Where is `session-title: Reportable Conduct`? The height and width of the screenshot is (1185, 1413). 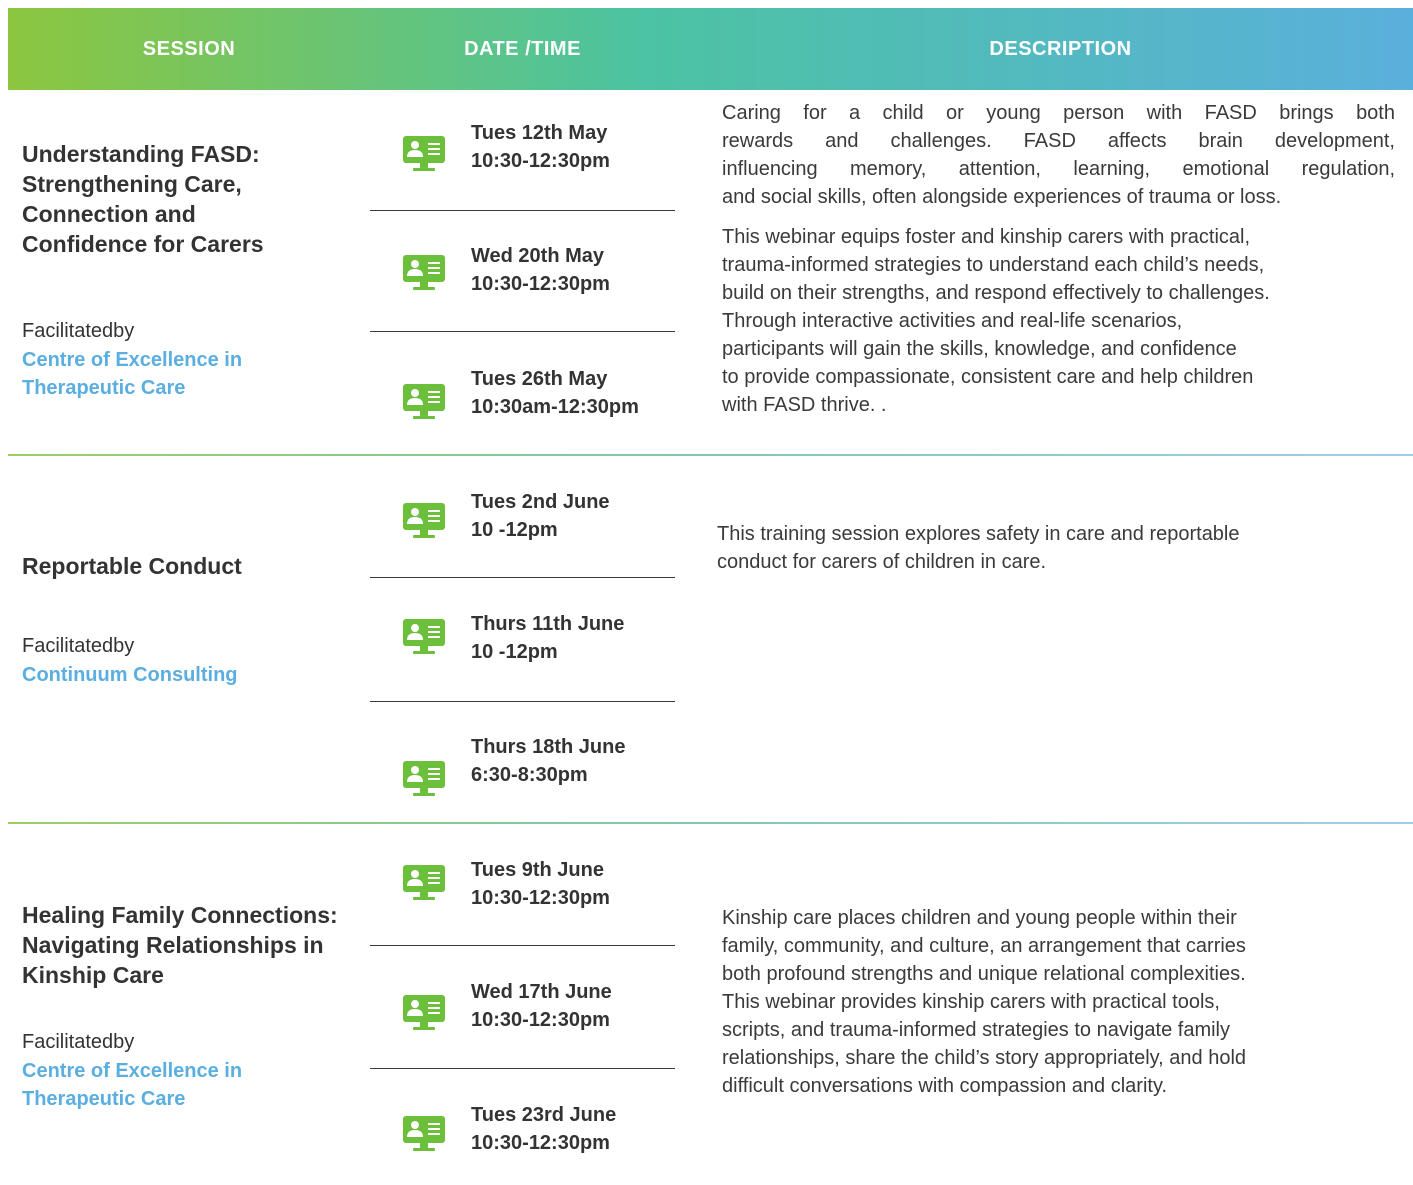 session-title: Reportable Conduct is located at coordinates (132, 566).